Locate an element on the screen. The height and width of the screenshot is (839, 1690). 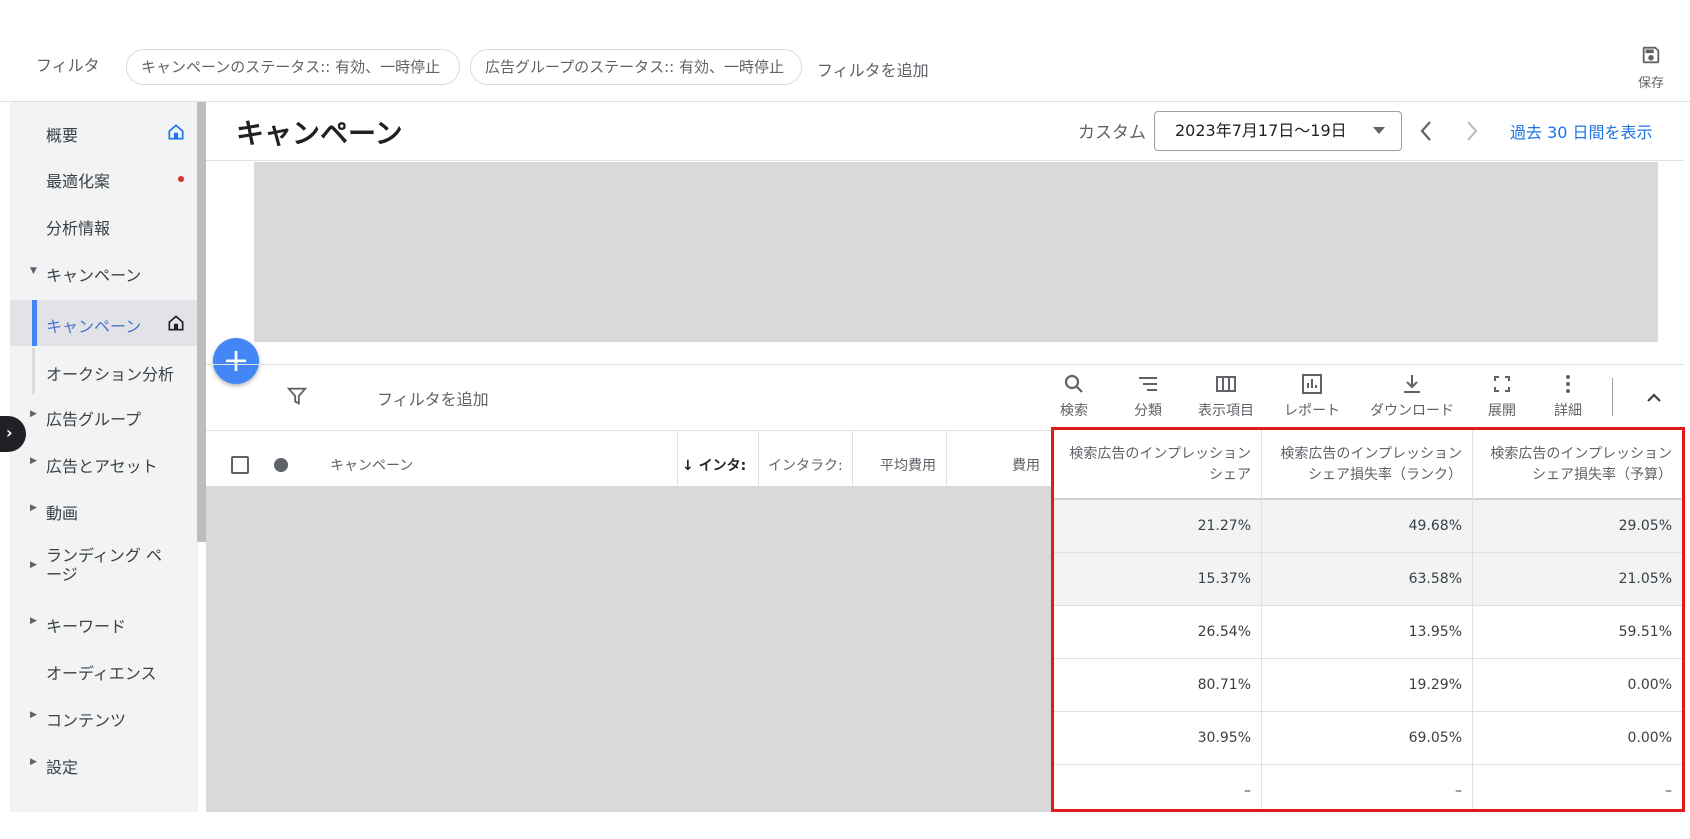
table-row: 26.54% 13.95% 59.51% is located at coordinates (1368, 632).